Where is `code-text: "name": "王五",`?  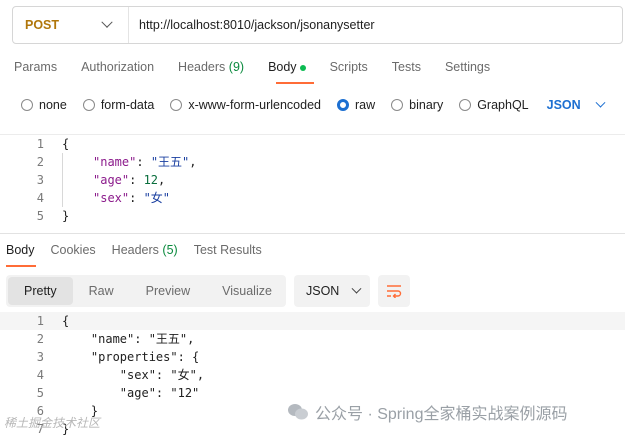
code-text: "name": "王五", is located at coordinates (128, 339).